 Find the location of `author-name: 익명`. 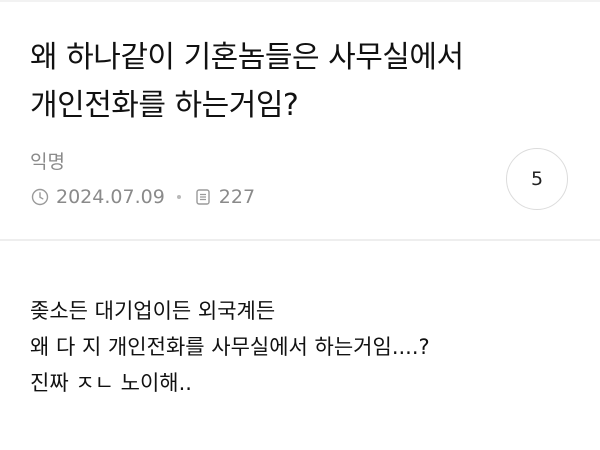

author-name: 익명 is located at coordinates (47, 162).